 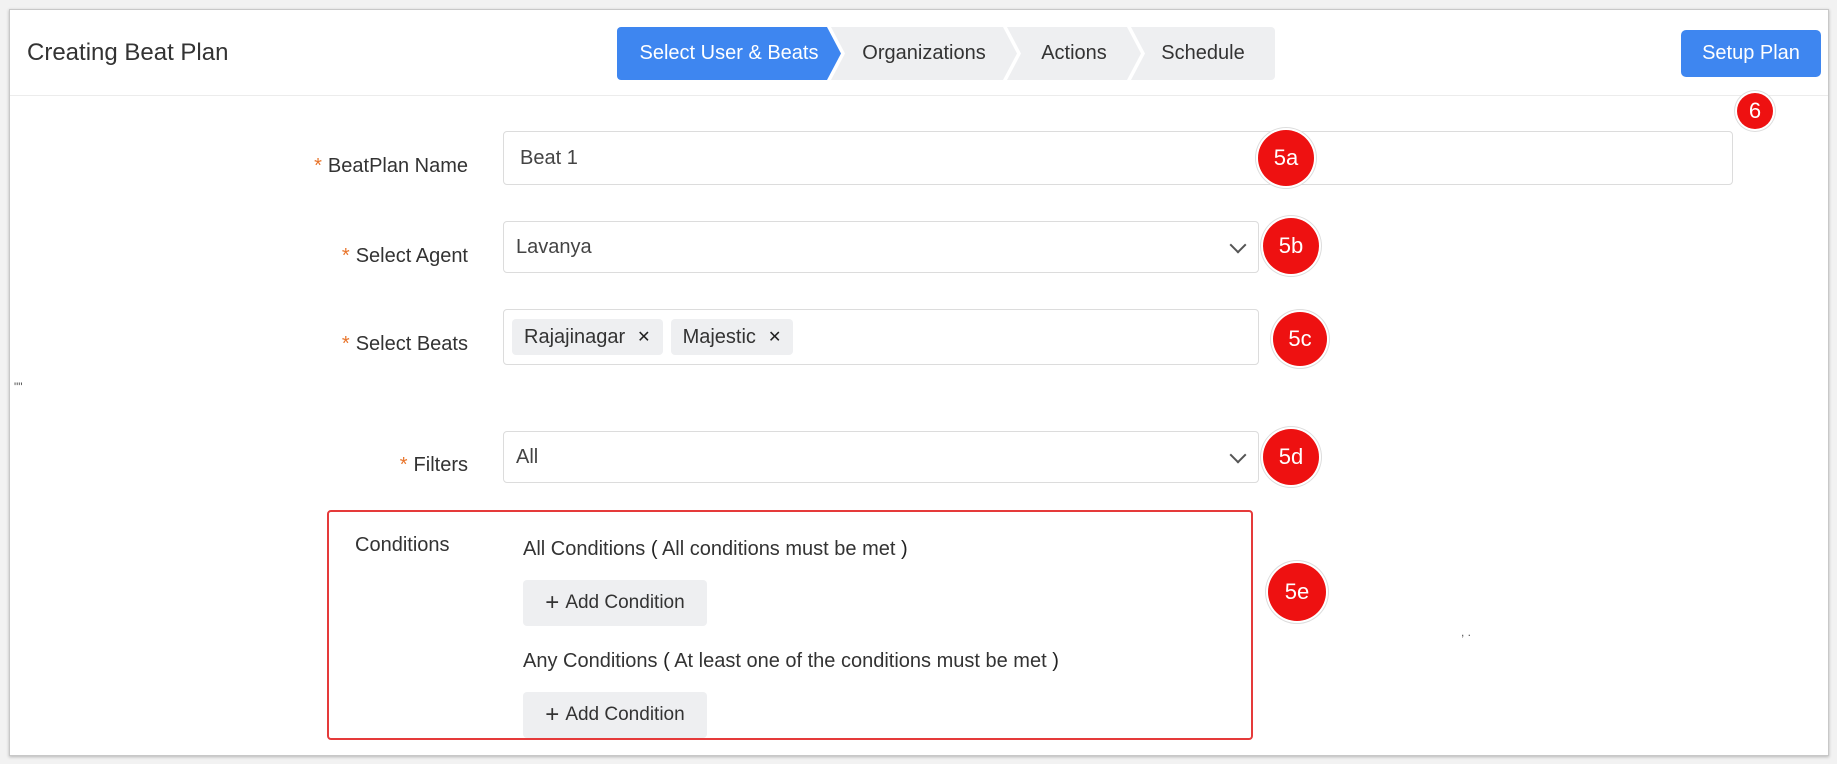 I want to click on annotation-badge-6: 6, so click(x=1755, y=111).